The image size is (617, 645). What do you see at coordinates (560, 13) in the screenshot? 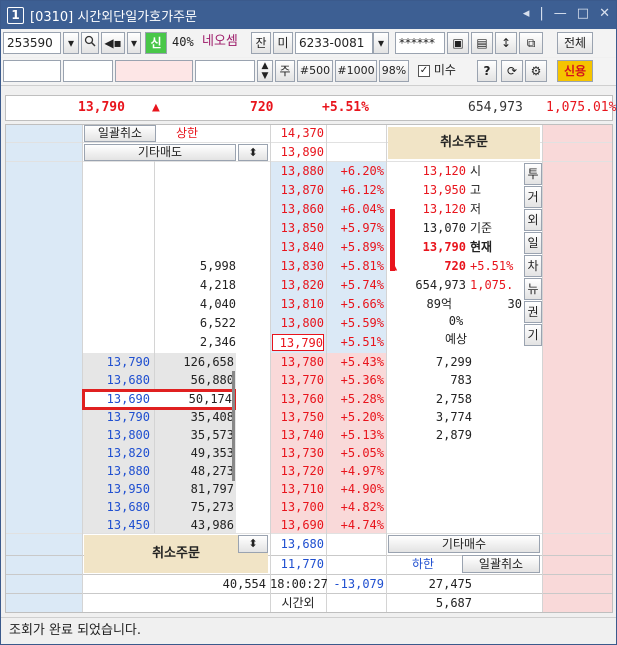
I see `minimize-icon: —` at bounding box center [560, 13].